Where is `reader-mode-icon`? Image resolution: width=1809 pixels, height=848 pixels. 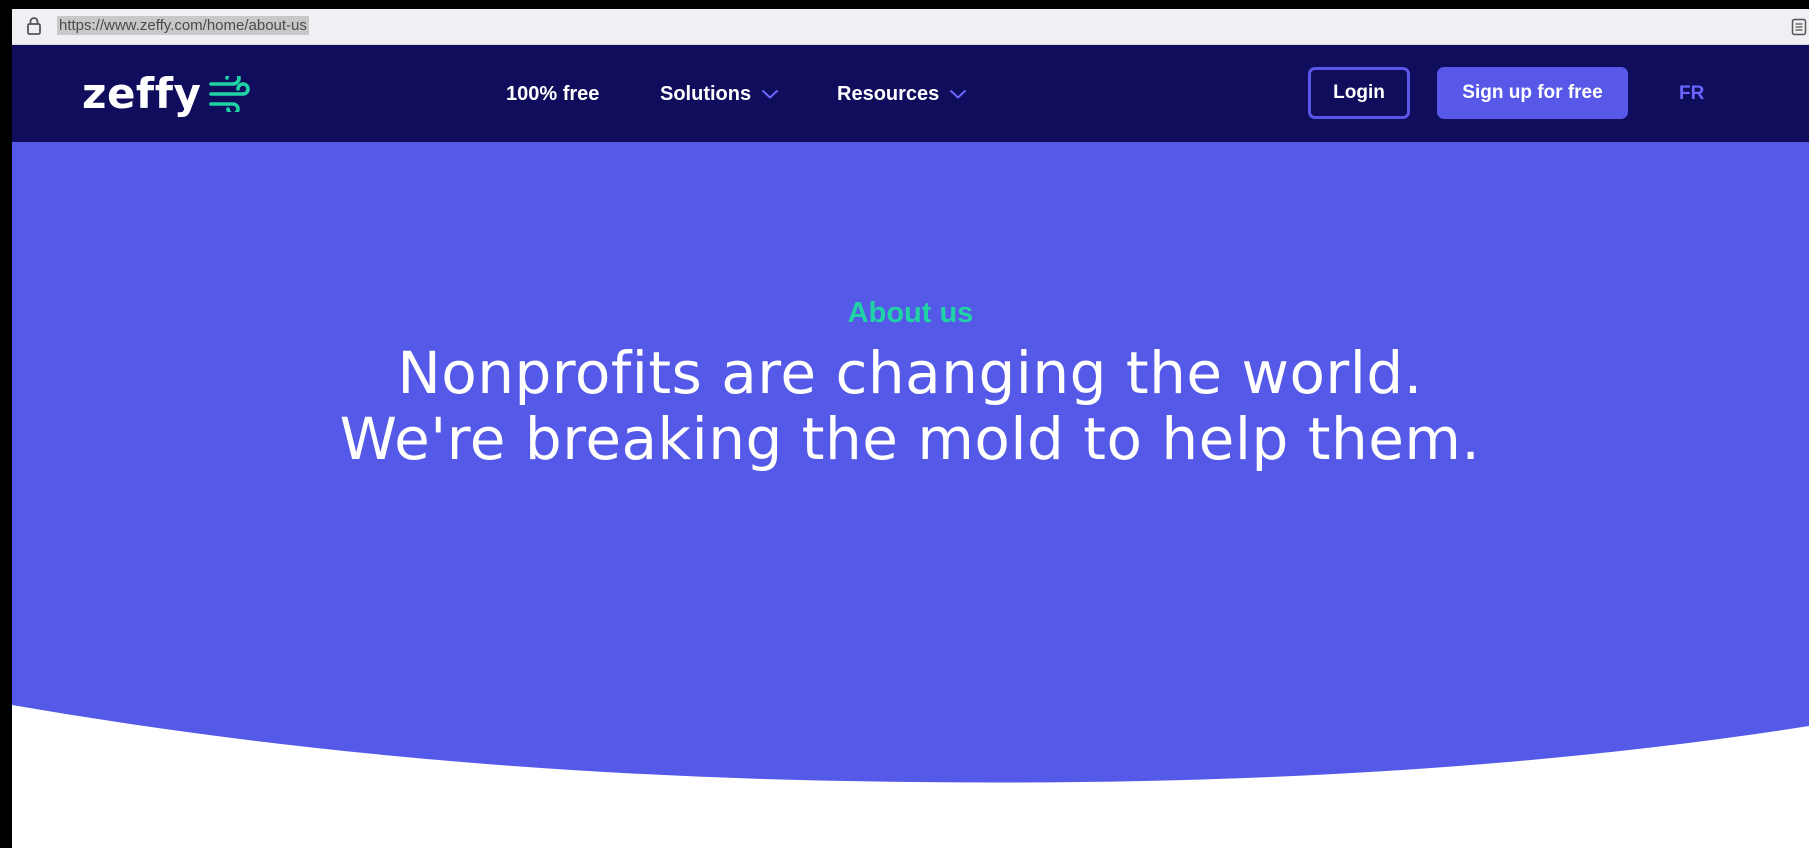 reader-mode-icon is located at coordinates (1799, 27).